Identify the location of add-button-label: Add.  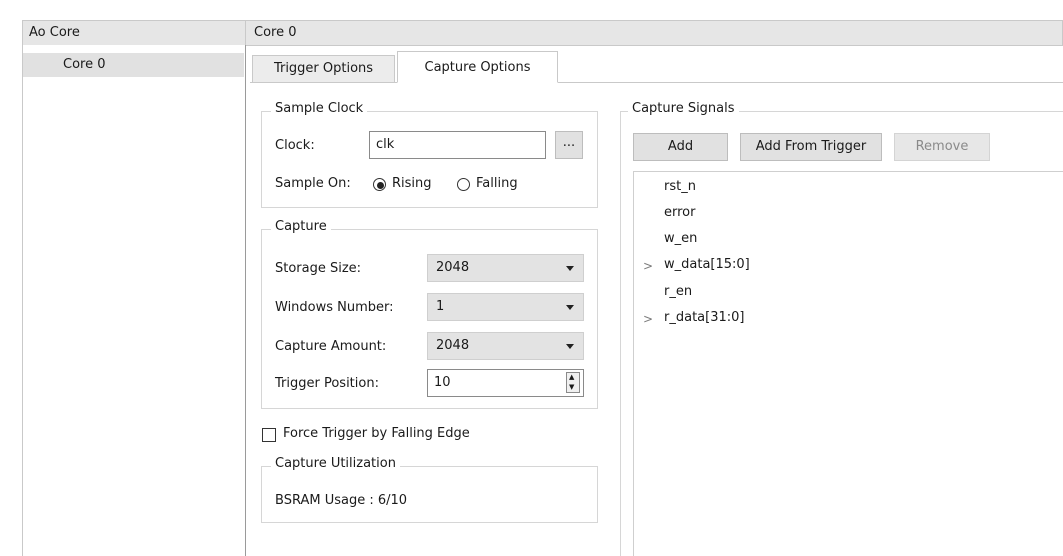
(680, 146).